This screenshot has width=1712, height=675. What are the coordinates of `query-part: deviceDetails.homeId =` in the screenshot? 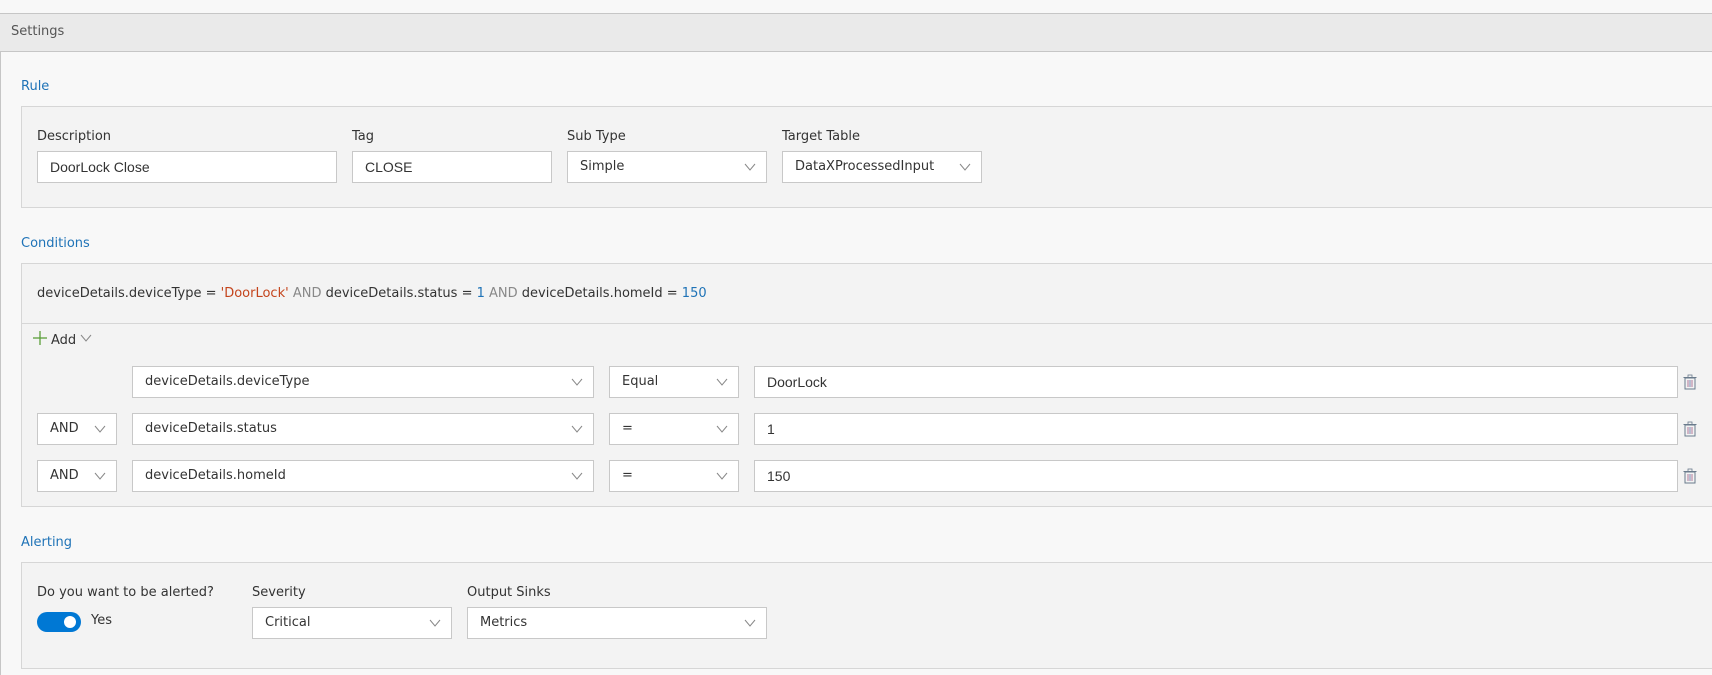 It's located at (601, 293).